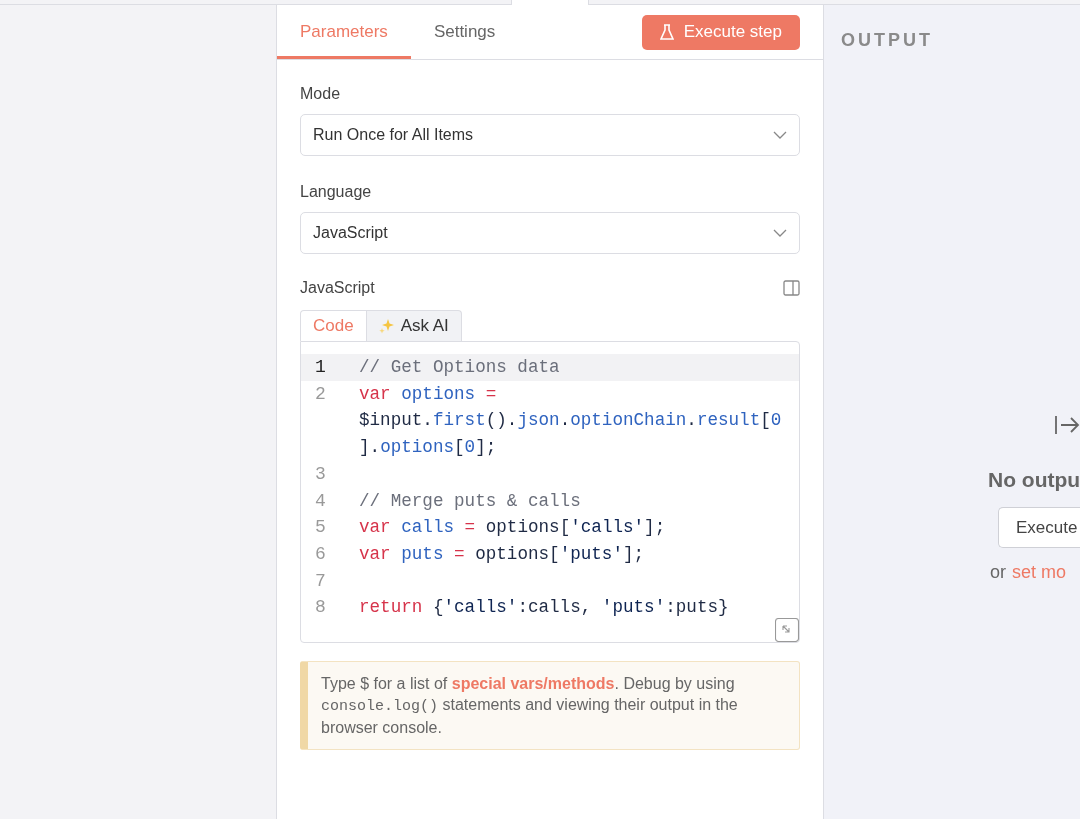 The image size is (1080, 819). Describe the element at coordinates (666, 32) in the screenshot. I see `flask-icon` at that location.